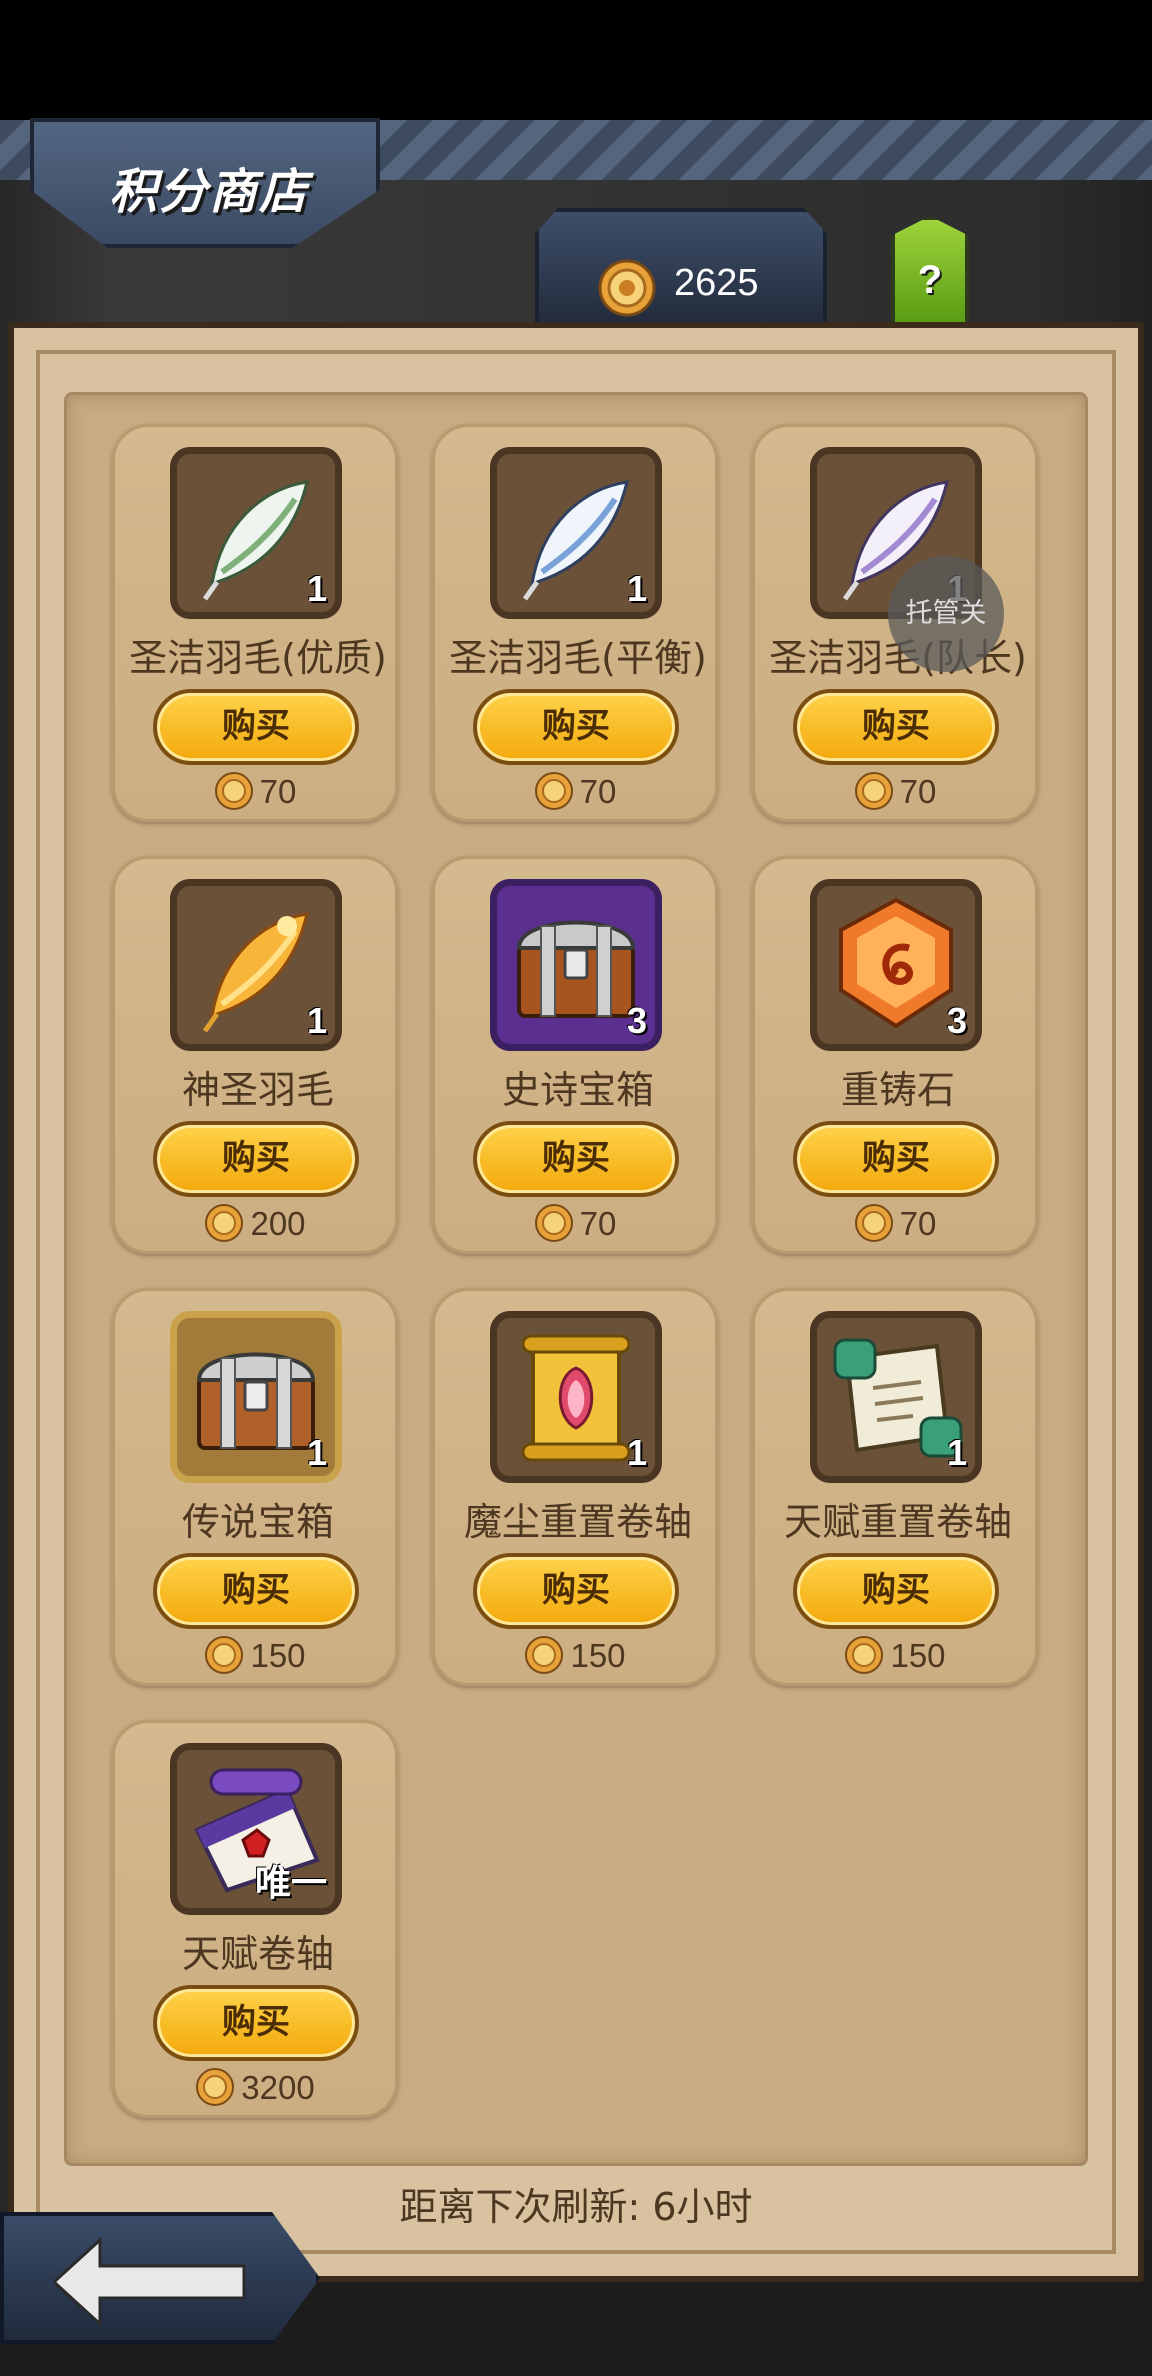  What do you see at coordinates (575, 623) in the screenshot?
I see `shop-item-card: 1 圣洁羽毛(平衡) 购买 70` at bounding box center [575, 623].